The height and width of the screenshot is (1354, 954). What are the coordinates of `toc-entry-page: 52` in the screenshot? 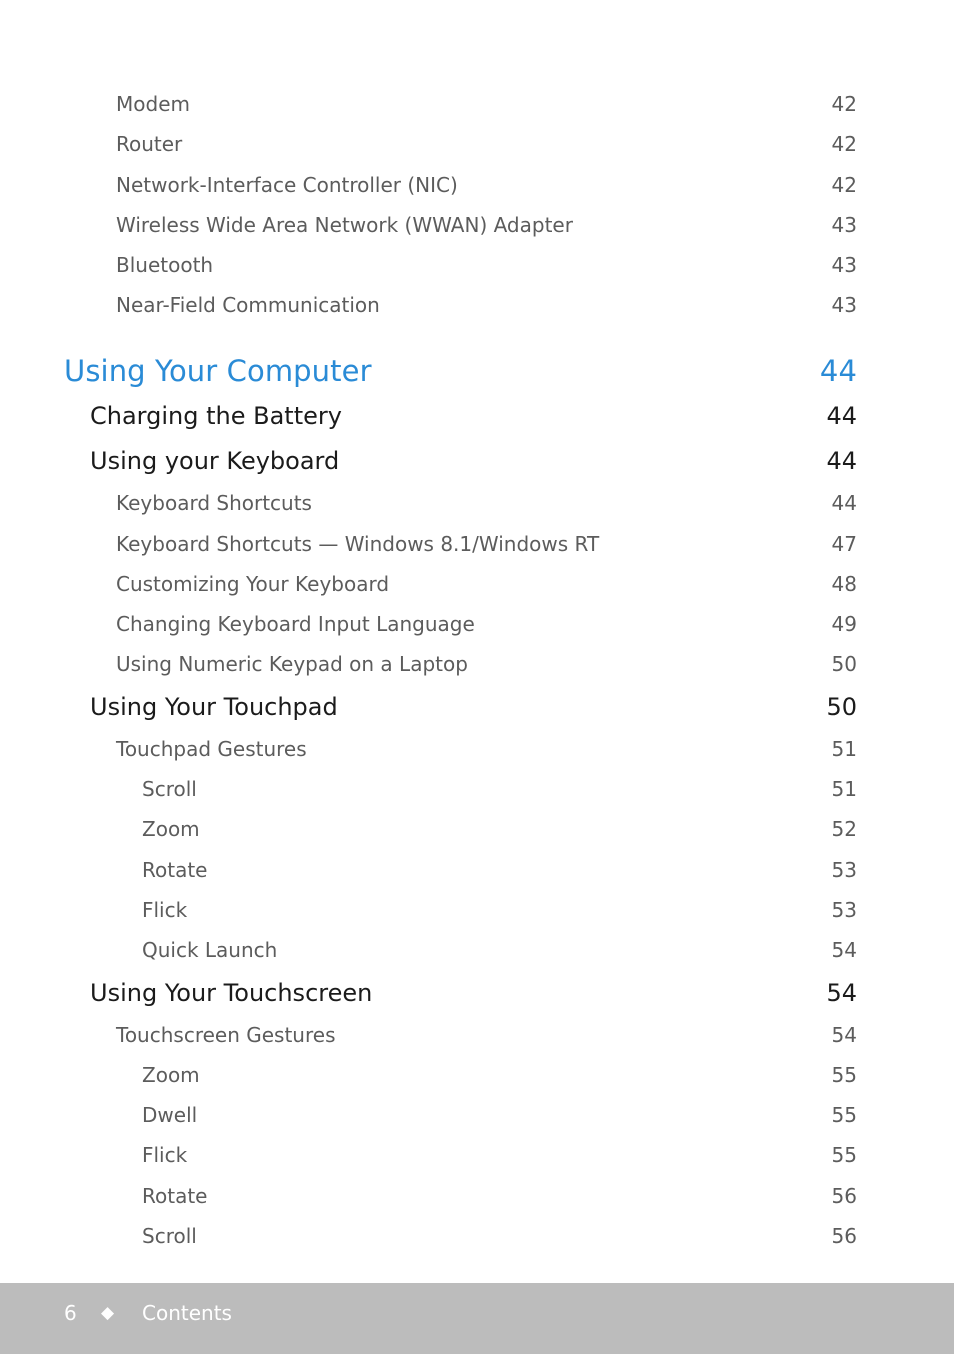 It's located at (844, 829).